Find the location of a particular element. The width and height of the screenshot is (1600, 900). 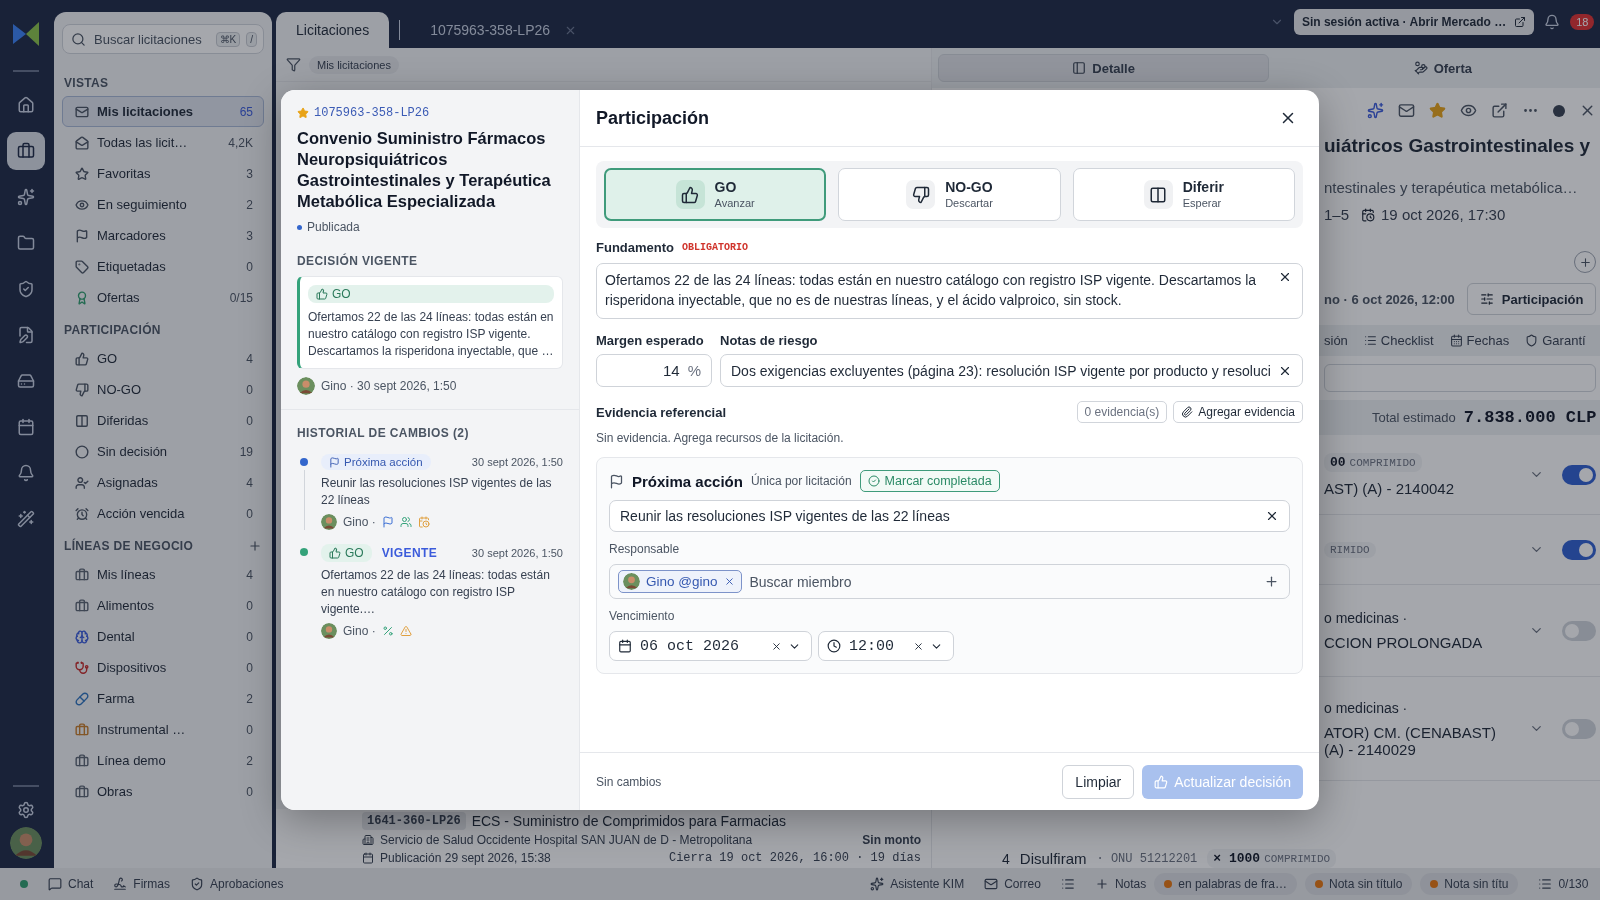

sidebar-item: Mis licitaciones 65 is located at coordinates (163, 111).